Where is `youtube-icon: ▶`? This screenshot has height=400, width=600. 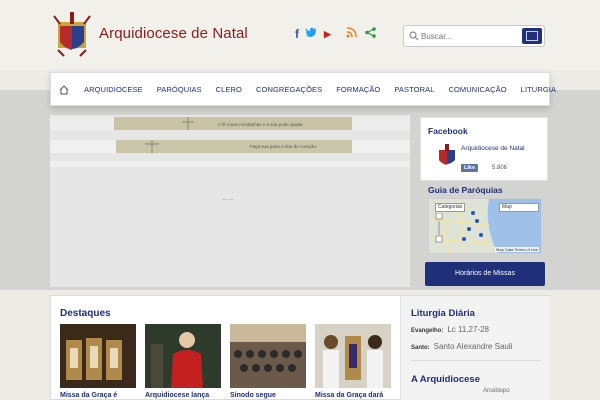 youtube-icon: ▶ is located at coordinates (327, 34).